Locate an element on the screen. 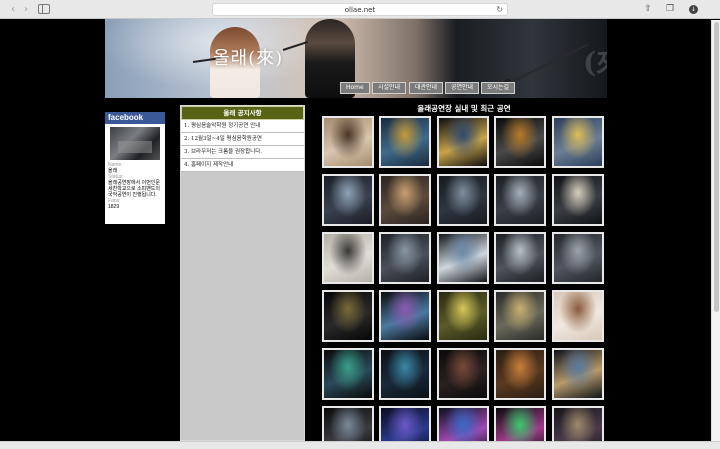 This screenshot has height=449, width=720. browser-toolbar: ‹ › ollae.net ↻ ⇧ ❐ ↓ is located at coordinates (360, 9).